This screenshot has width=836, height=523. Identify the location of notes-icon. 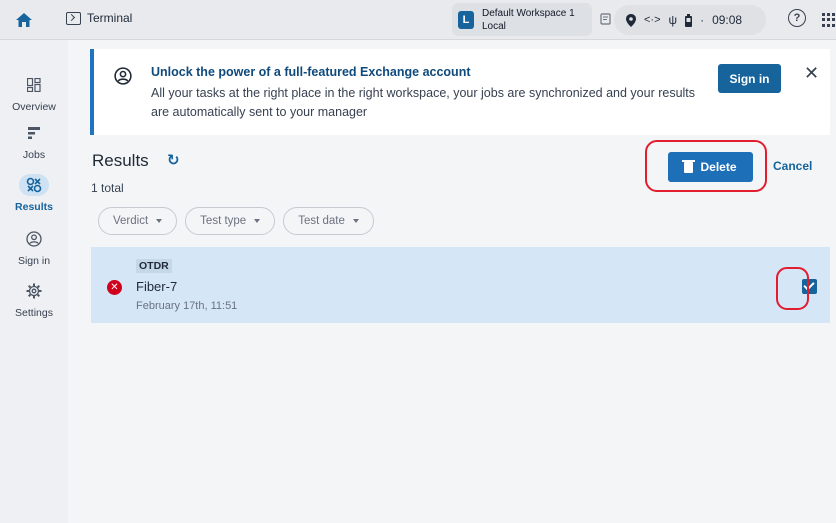
(606, 19).